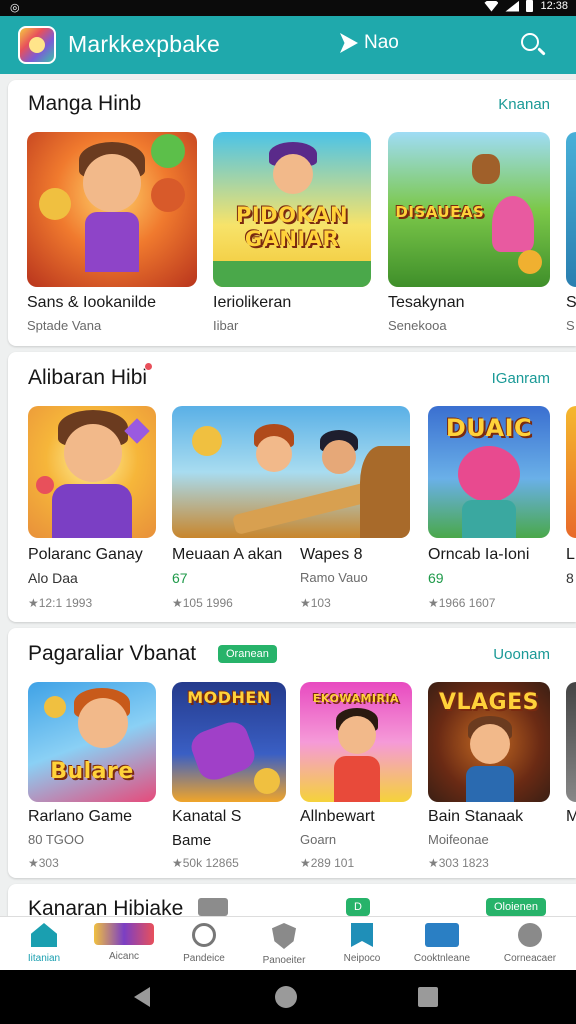 The image size is (576, 1024). I want to click on game-rating: ★105 1996, so click(202, 603).